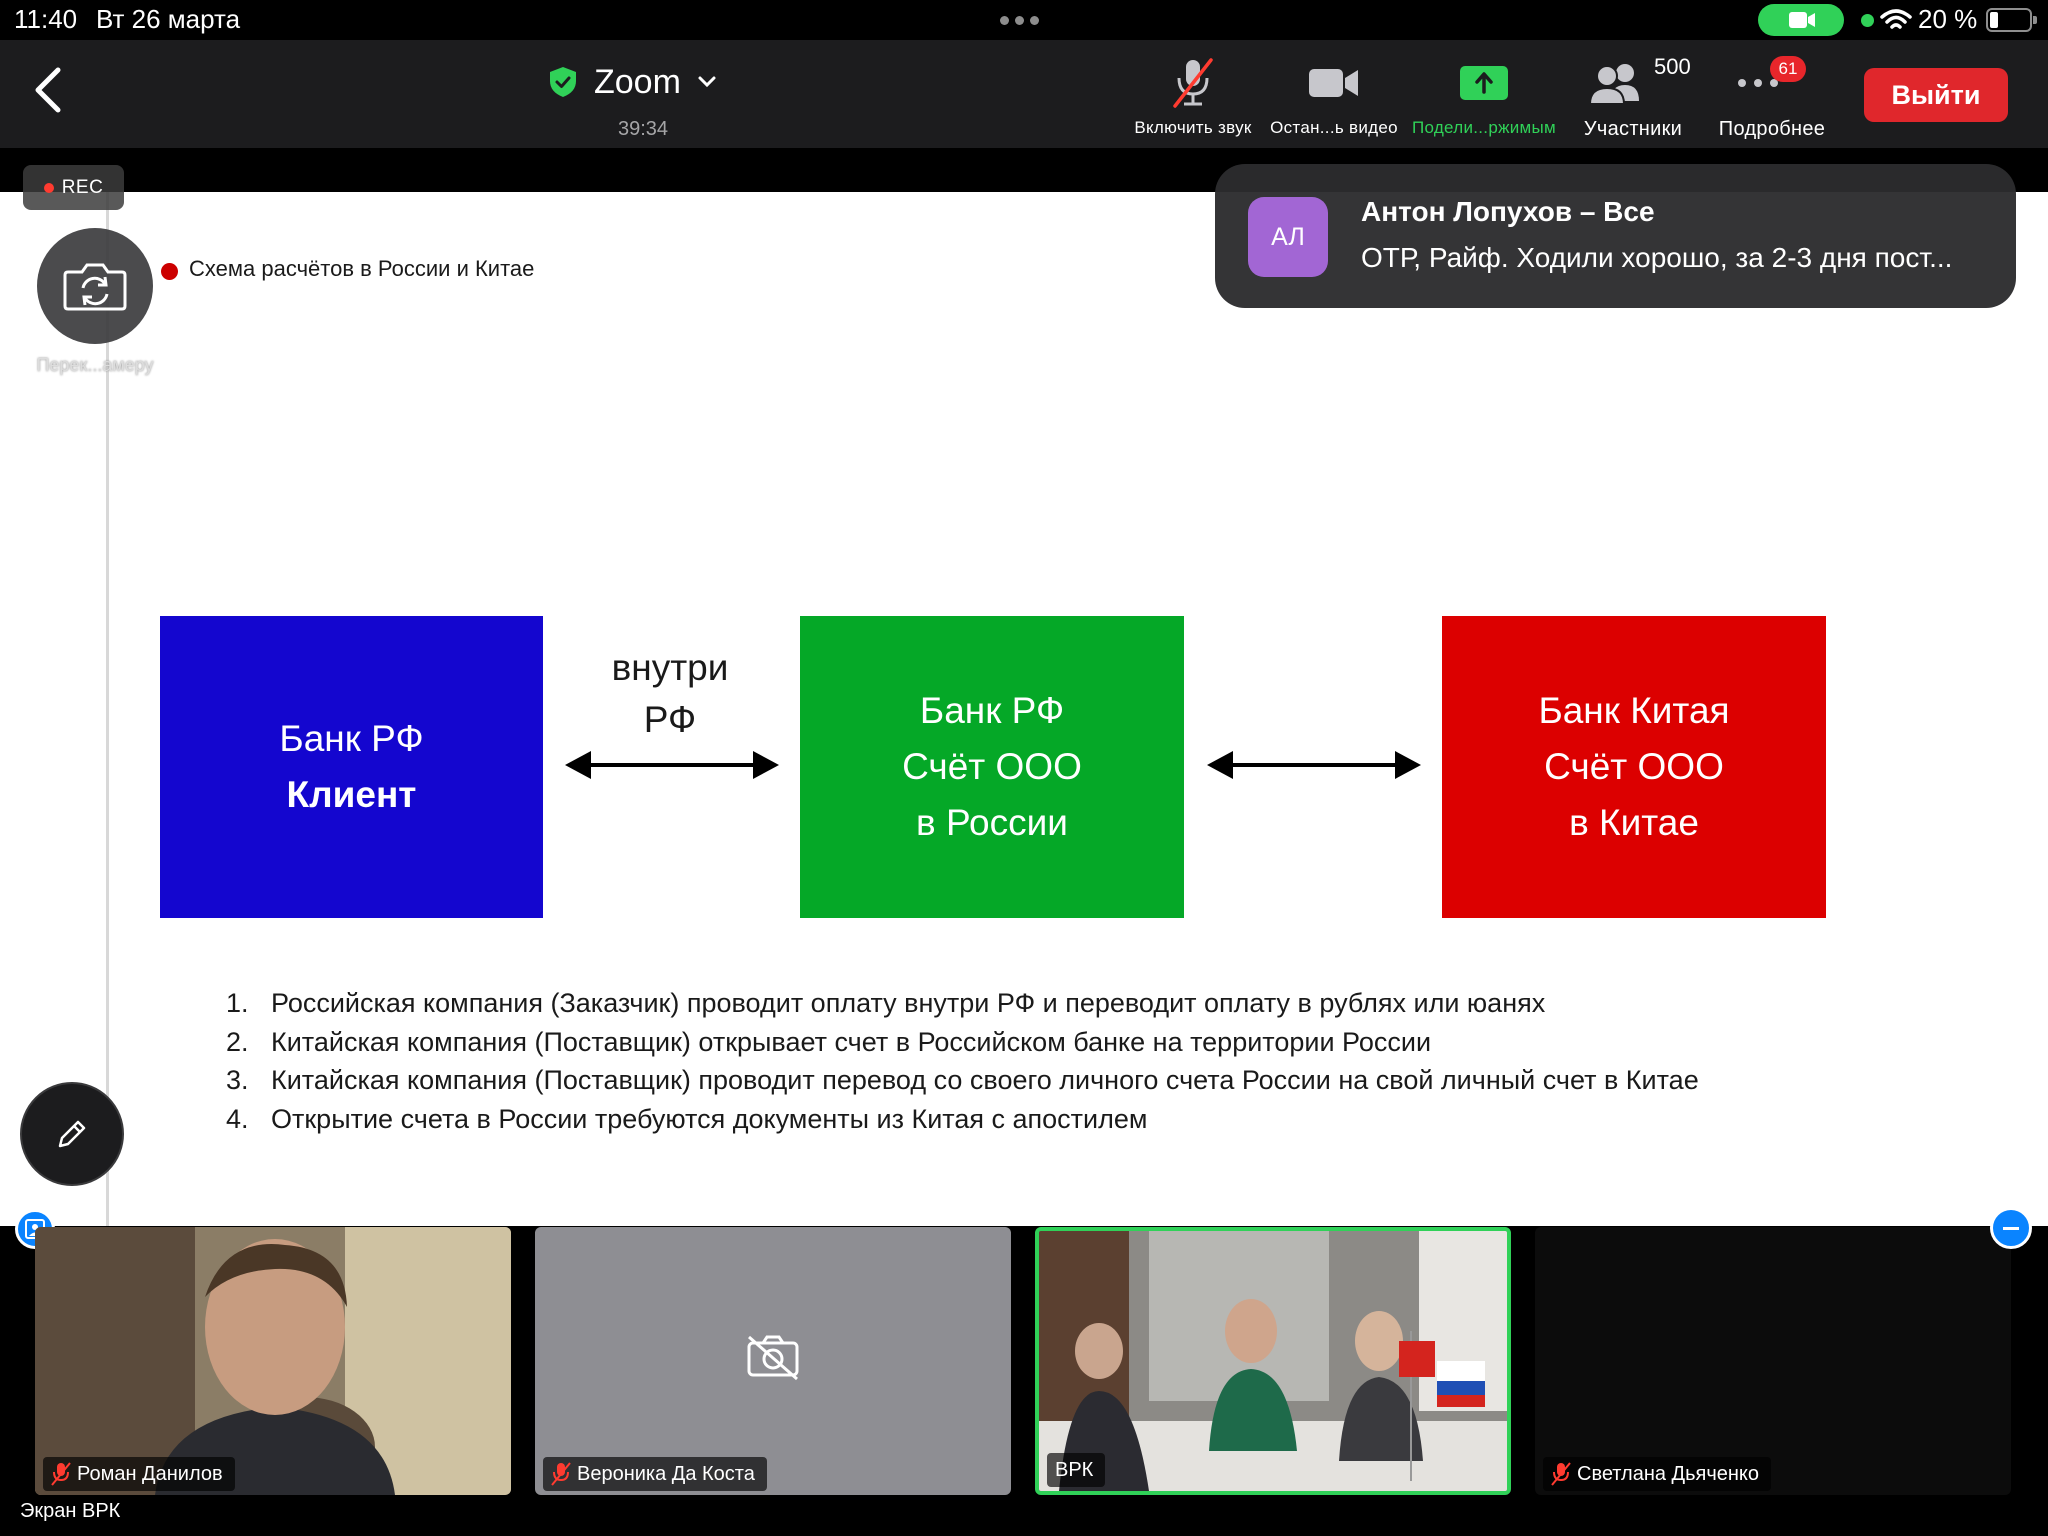  Describe the element at coordinates (1484, 101) in the screenshot. I see `share-content-button: Подели...ржимым` at that location.